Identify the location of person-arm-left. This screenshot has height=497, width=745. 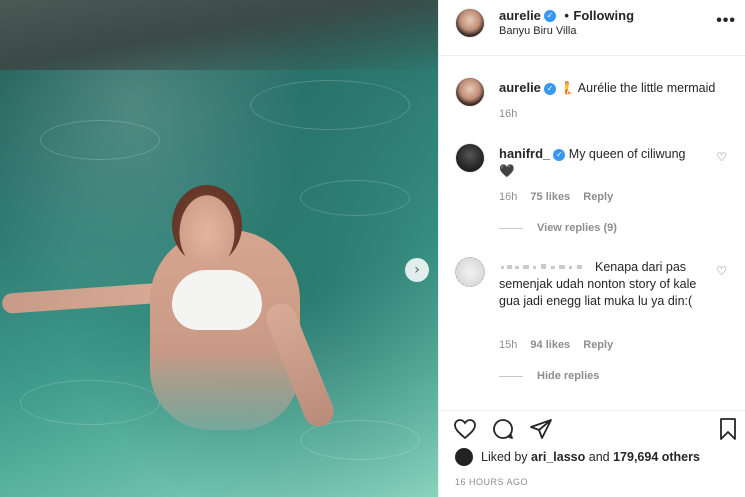
(87, 298).